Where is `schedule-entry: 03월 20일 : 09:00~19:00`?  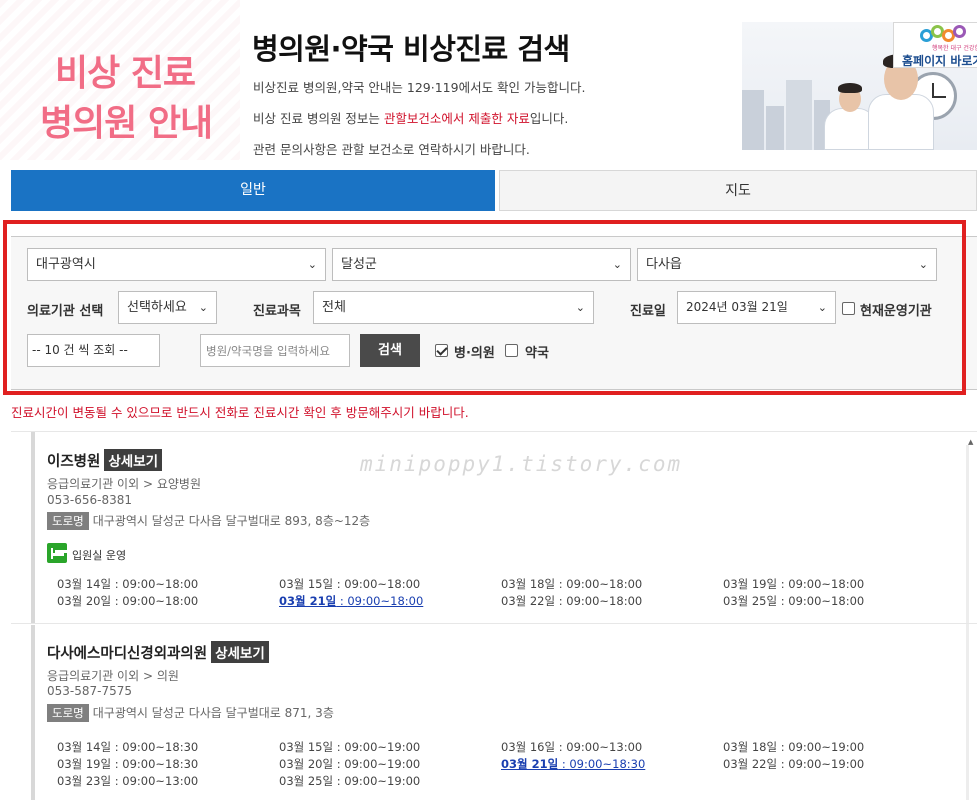 schedule-entry: 03월 20일 : 09:00~19:00 is located at coordinates (350, 764).